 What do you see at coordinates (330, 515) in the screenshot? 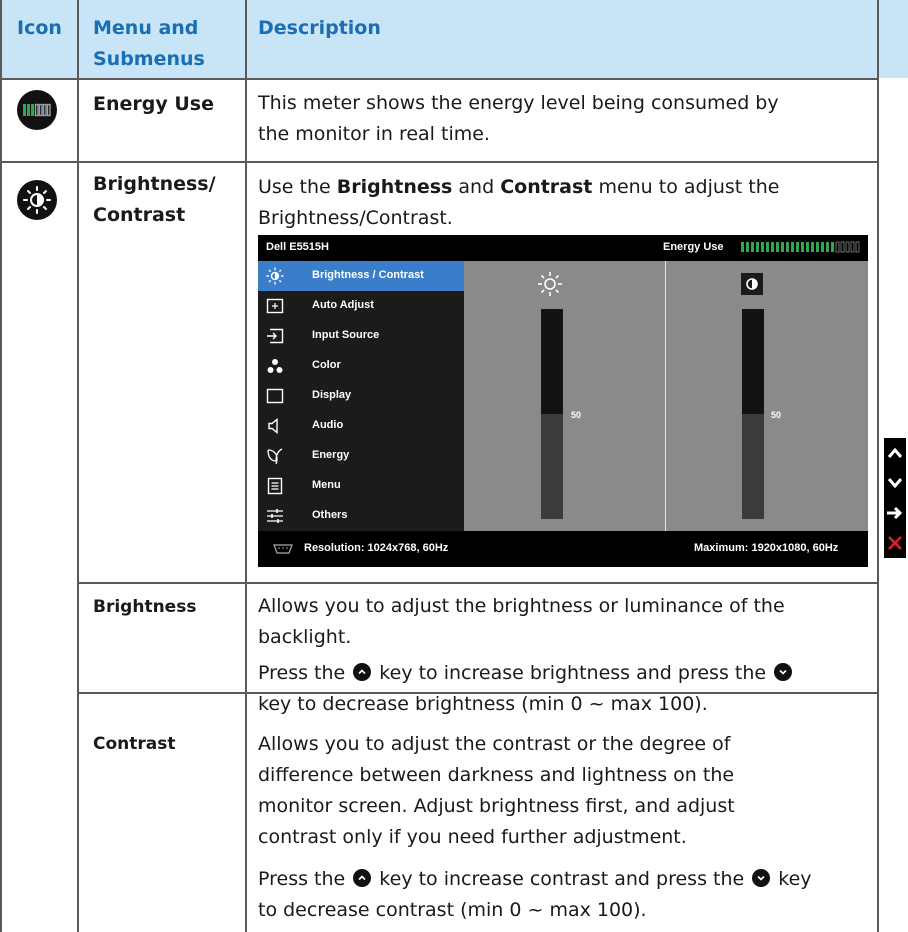
I see `osd-item-label: Others` at bounding box center [330, 515].